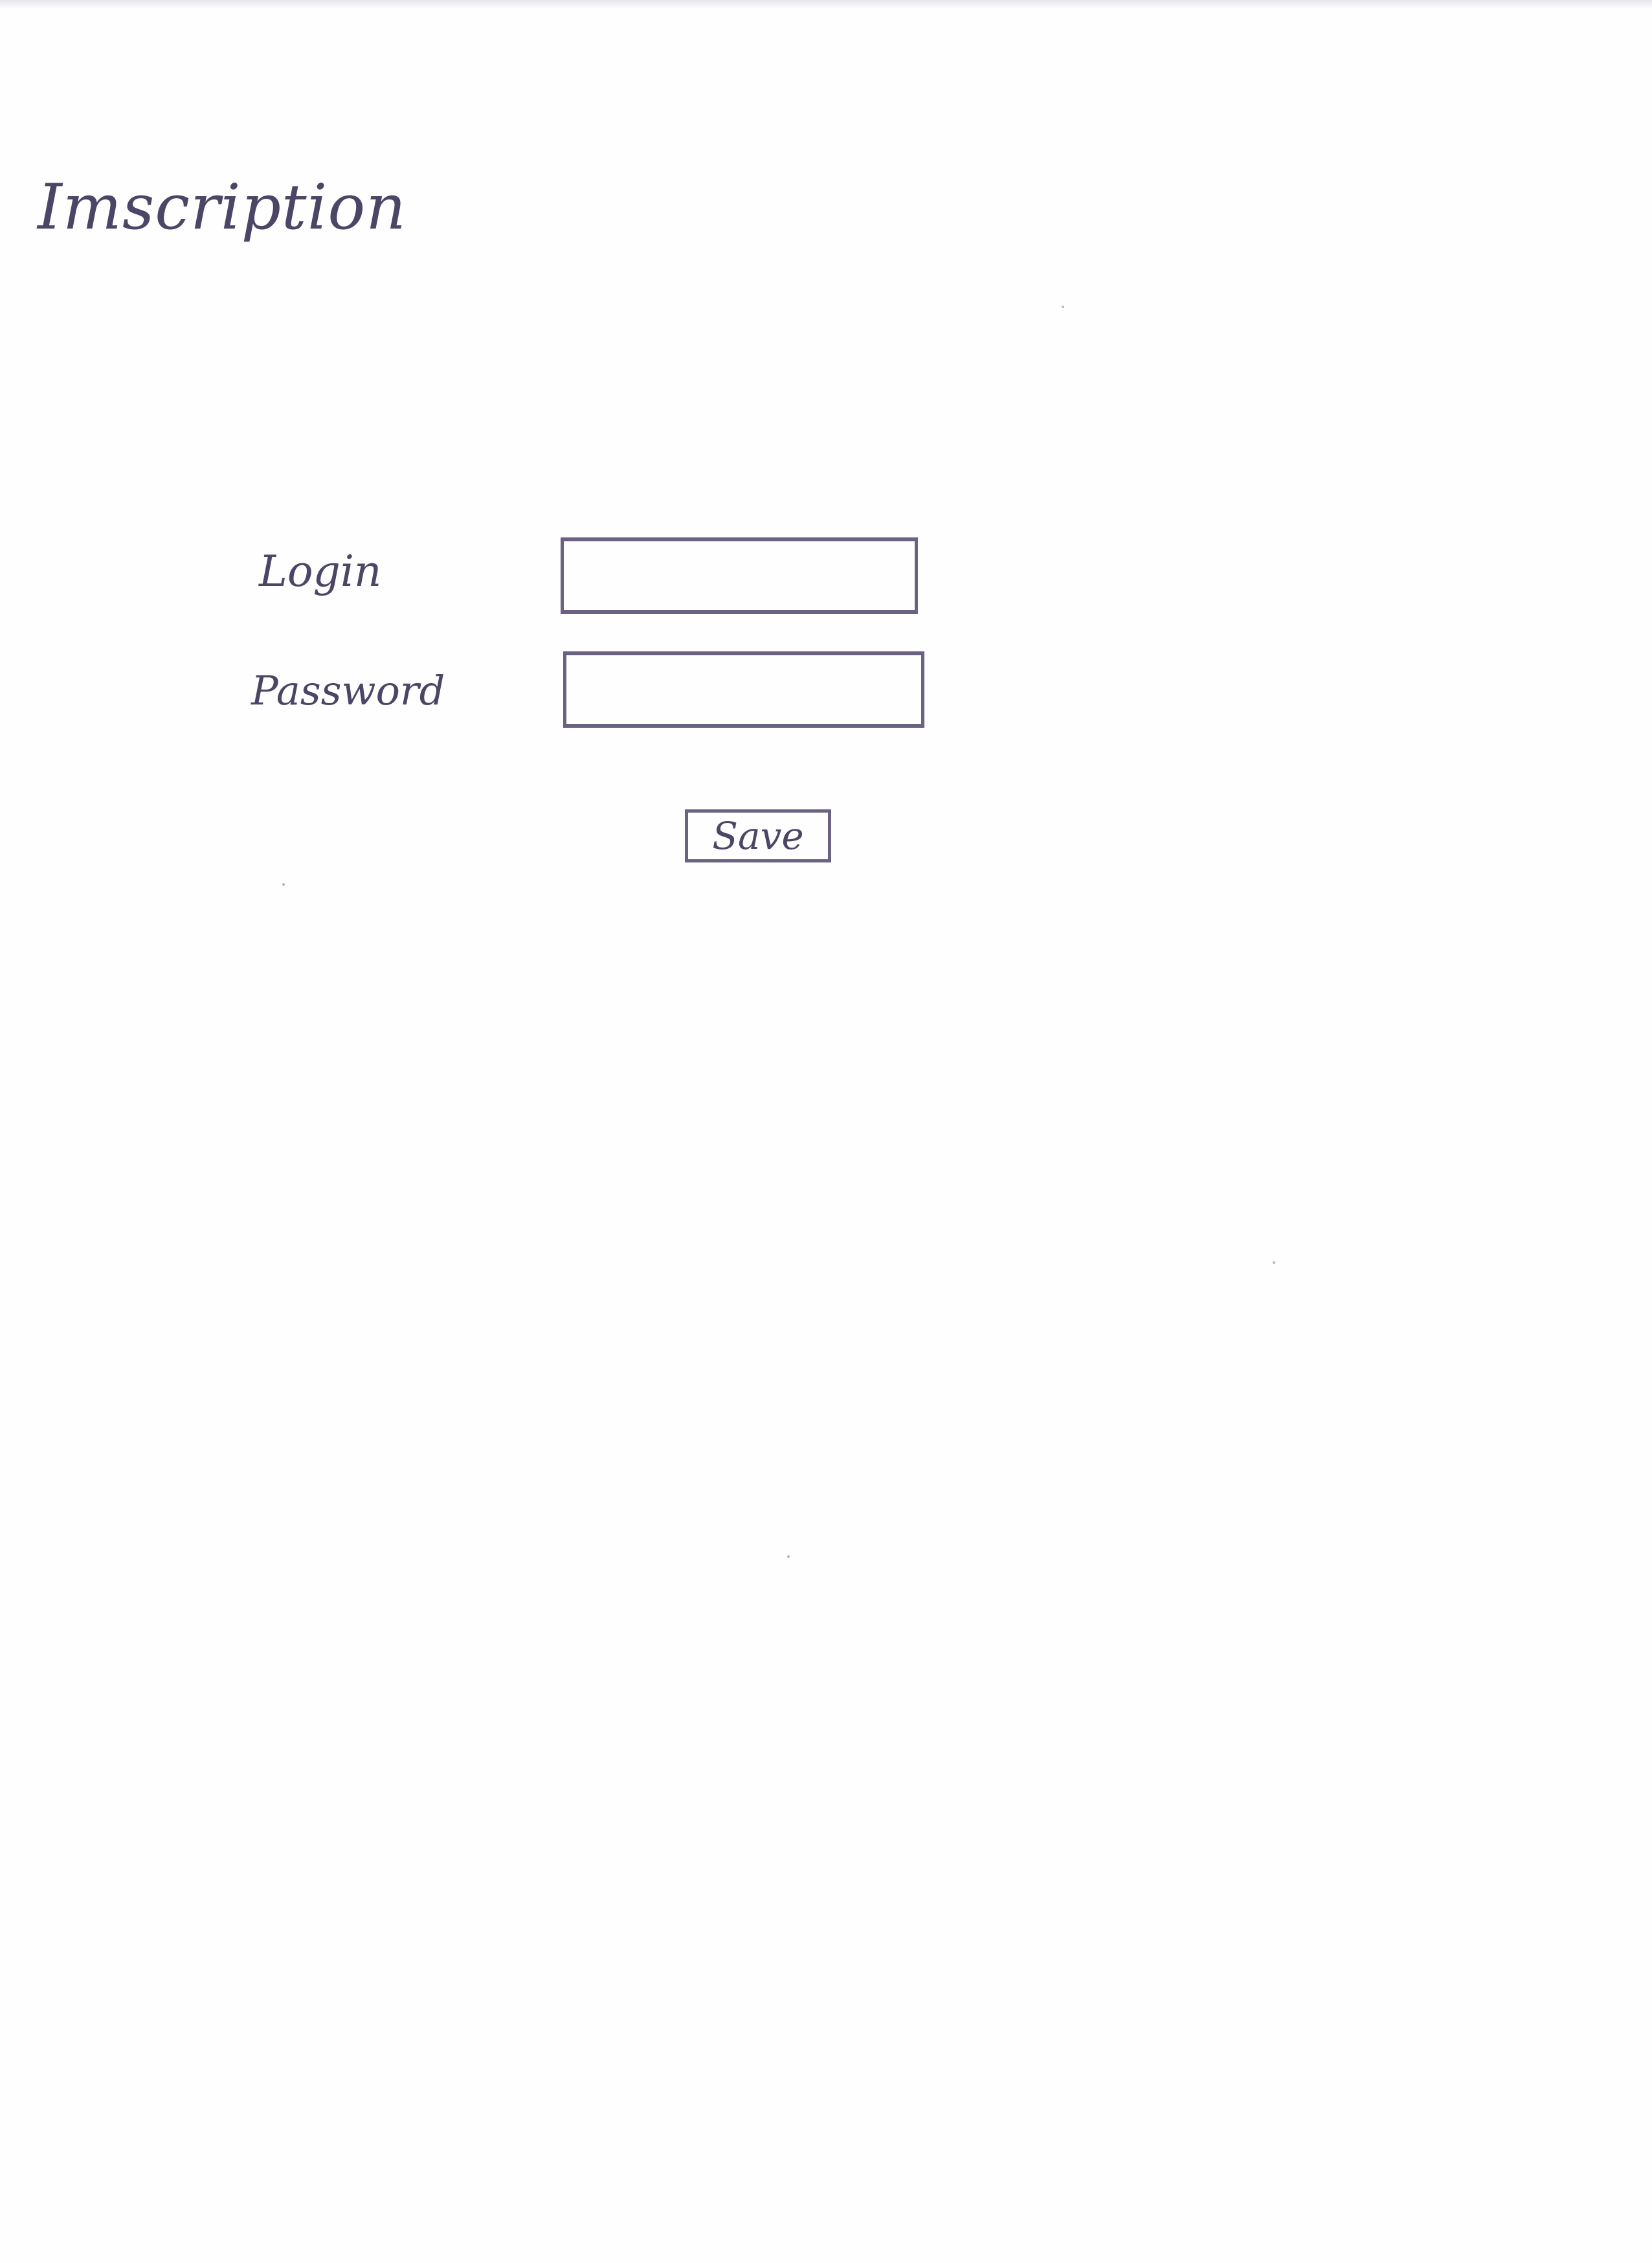 This screenshot has width=1652, height=2263. What do you see at coordinates (348, 690) in the screenshot?
I see `password-label: Password` at bounding box center [348, 690].